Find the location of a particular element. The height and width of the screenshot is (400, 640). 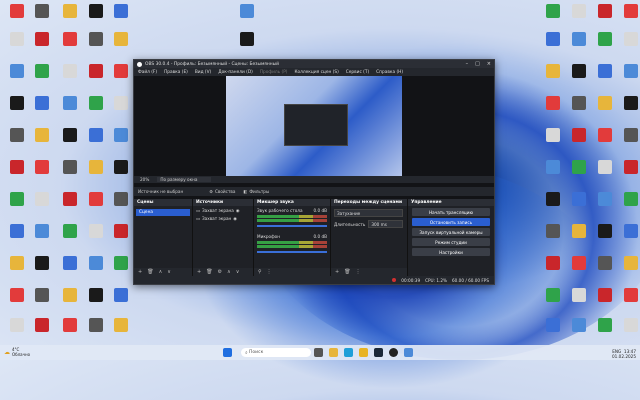

search-box: ⌕ Поиск is located at coordinates (276, 352).